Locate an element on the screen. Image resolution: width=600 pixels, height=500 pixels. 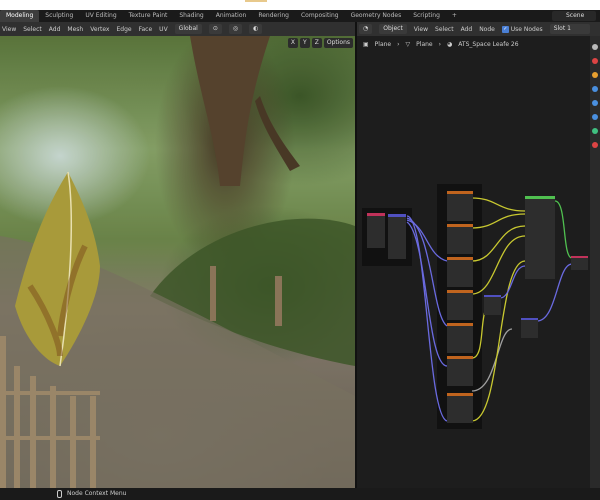
menu-uv: UV is located at coordinates (163, 29).